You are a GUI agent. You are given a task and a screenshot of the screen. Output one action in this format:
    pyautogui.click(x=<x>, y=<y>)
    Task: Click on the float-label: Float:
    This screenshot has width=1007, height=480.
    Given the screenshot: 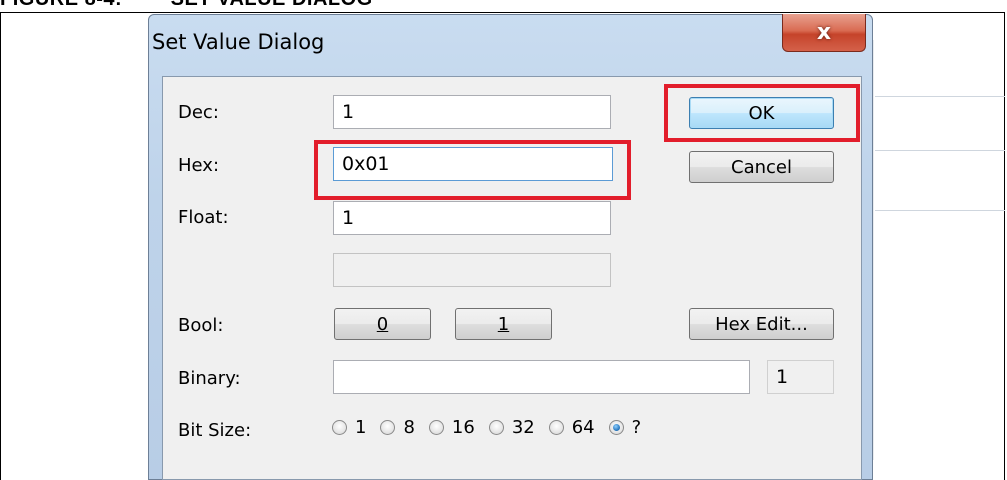 What is the action you would take?
    pyautogui.click(x=203, y=217)
    